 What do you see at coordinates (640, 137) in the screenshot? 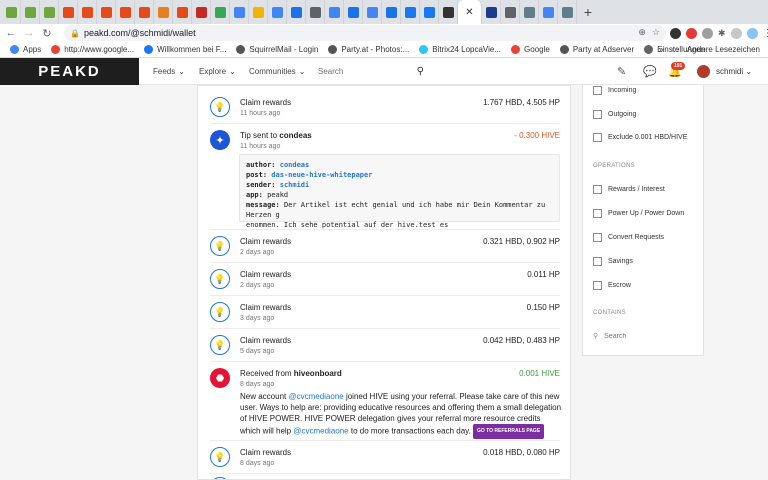
I see `filter-exclude-dust: Exclude 0.001 HBD/HIVE` at bounding box center [640, 137].